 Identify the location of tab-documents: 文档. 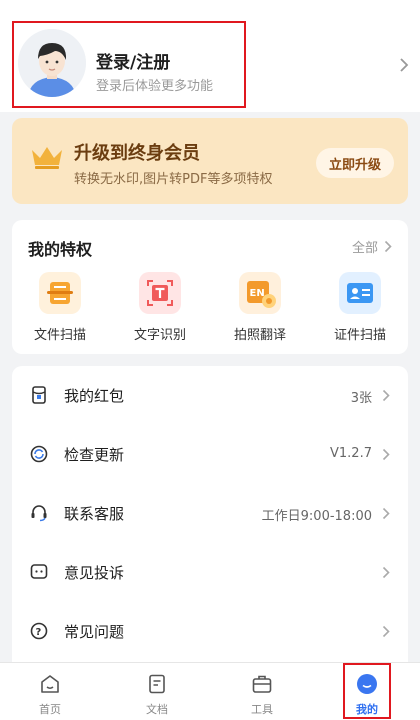
(157, 691).